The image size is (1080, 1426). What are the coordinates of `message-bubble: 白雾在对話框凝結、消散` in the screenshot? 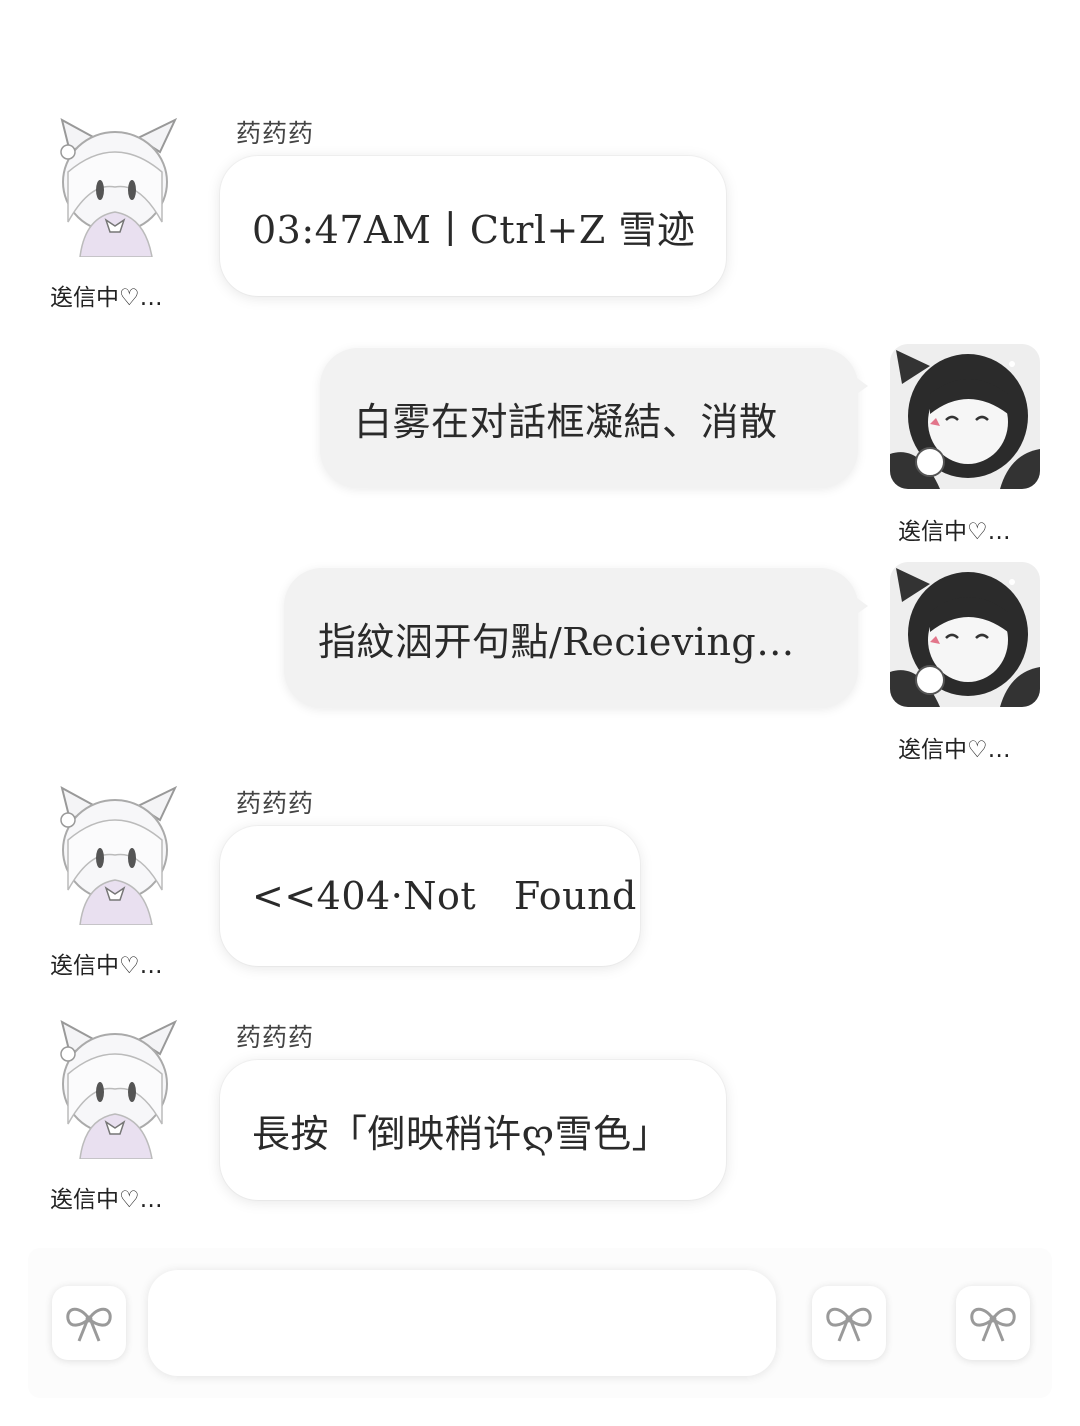 It's located at (594, 418).